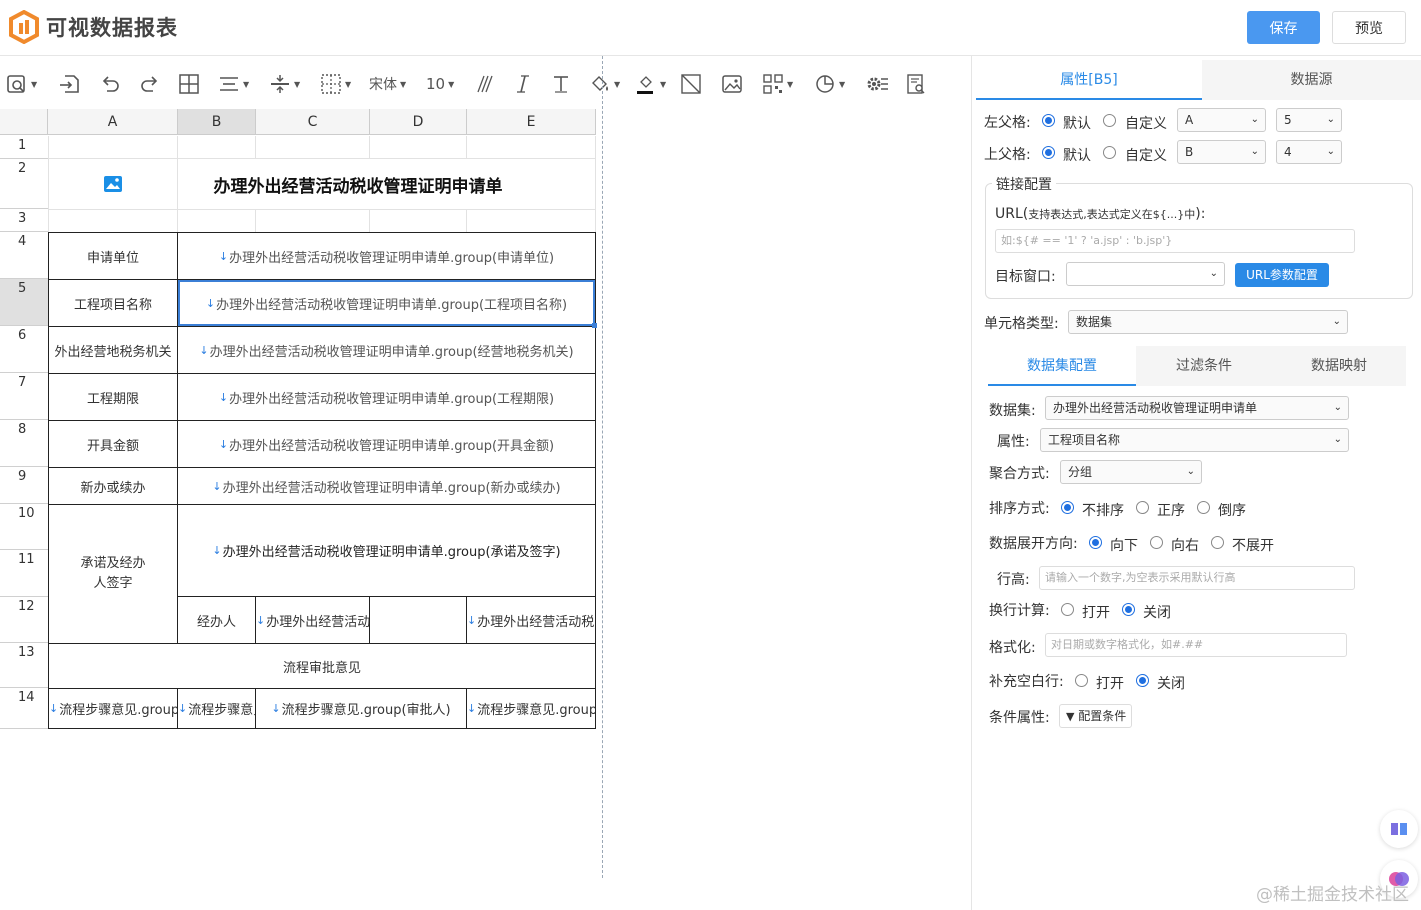 Image resolution: width=1421 pixels, height=910 pixels. Describe the element at coordinates (1175, 241) in the screenshot. I see `url-input: 如:${# == '1' ? 'a.jsp' : 'b.jsp'}` at that location.